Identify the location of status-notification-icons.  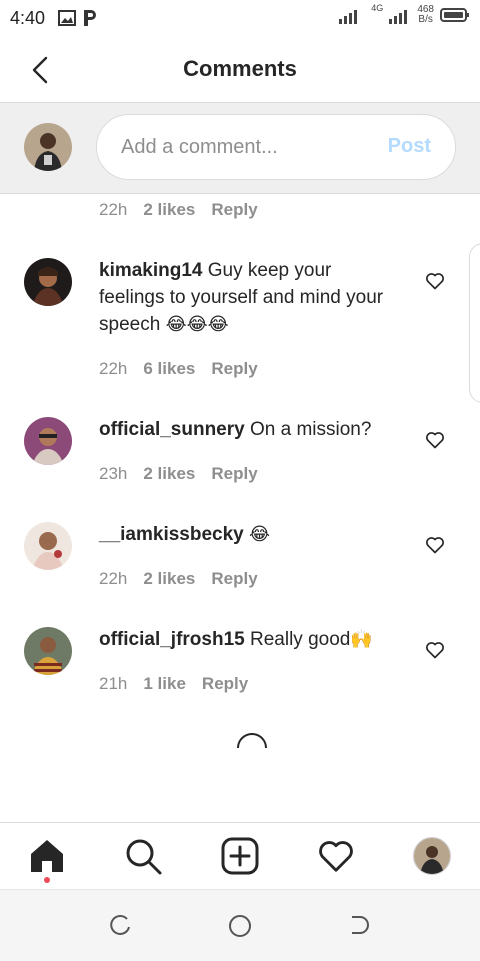
(78, 18).